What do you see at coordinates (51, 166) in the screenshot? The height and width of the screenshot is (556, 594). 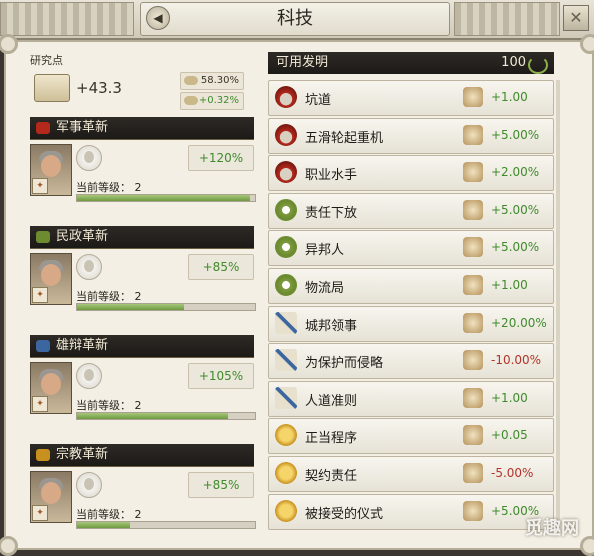 I see `avatar-face` at bounding box center [51, 166].